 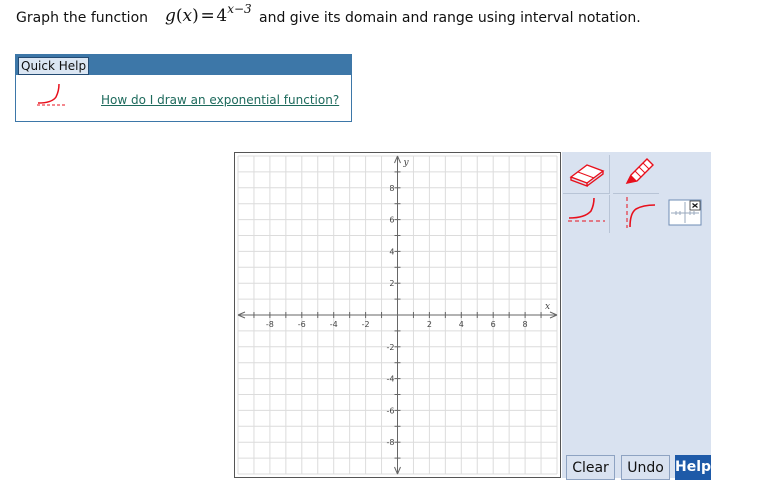 I want to click on eraser-tool, so click(x=586, y=174).